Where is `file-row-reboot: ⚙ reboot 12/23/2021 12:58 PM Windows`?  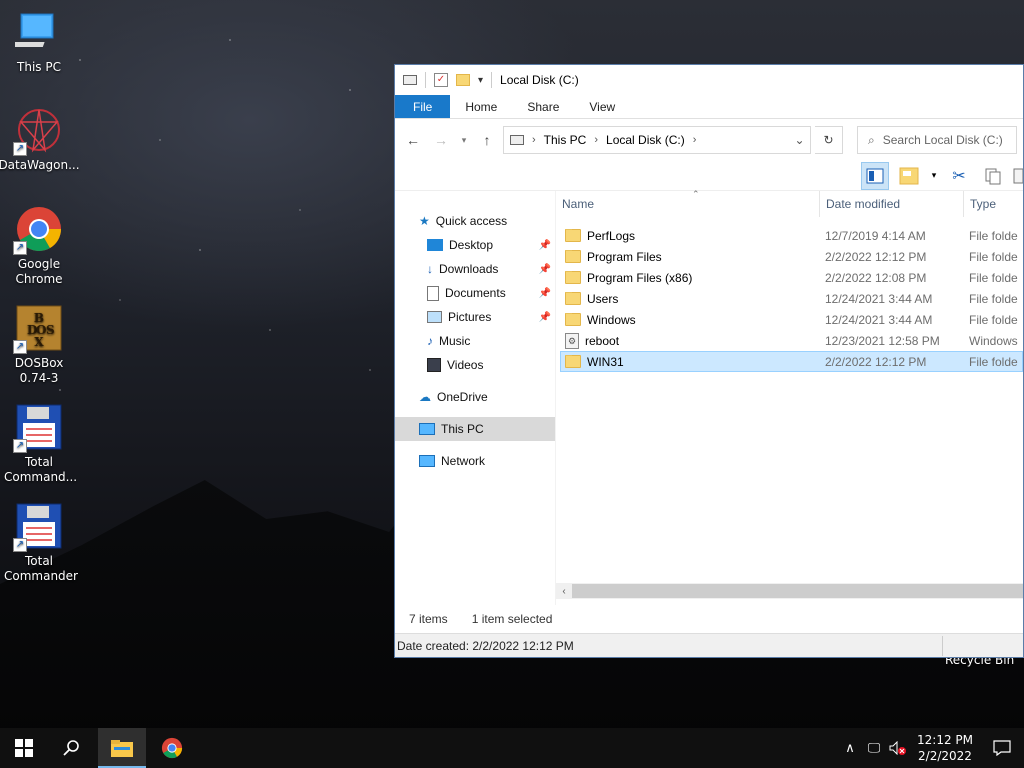 file-row-reboot: ⚙ reboot 12/23/2021 12:58 PM Windows is located at coordinates (791, 340).